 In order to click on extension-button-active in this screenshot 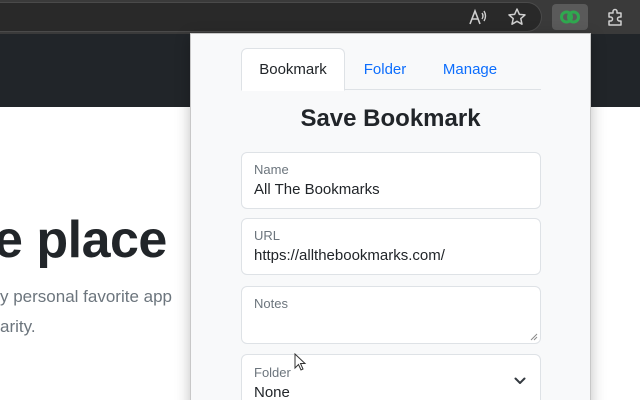, I will do `click(570, 17)`.